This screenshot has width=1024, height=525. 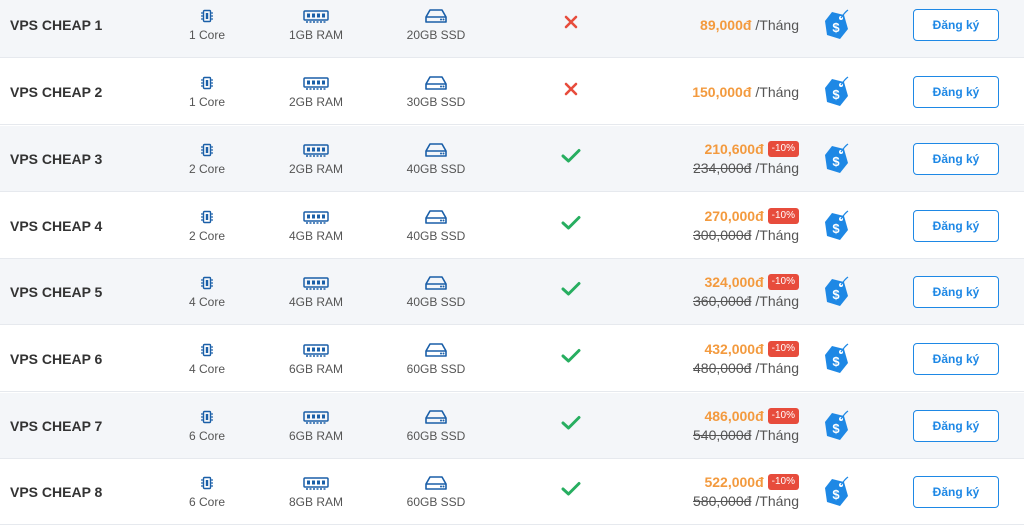 I want to click on original-price: 580,000đ, so click(x=722, y=501).